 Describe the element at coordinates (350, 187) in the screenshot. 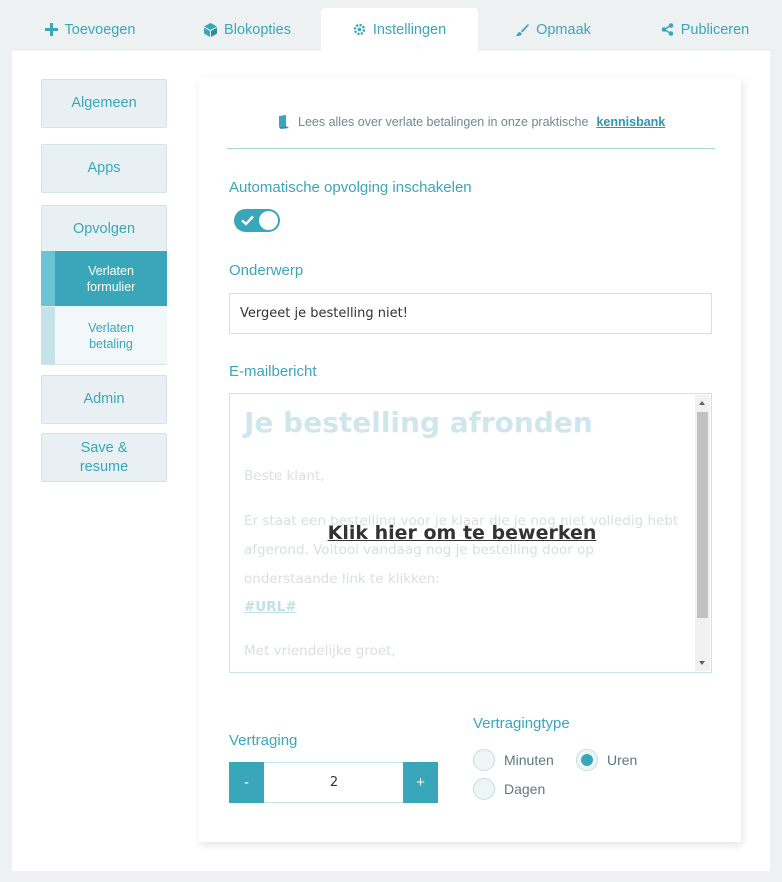

I see `auto-followup-label: Automatische opvolging inschakelen` at that location.